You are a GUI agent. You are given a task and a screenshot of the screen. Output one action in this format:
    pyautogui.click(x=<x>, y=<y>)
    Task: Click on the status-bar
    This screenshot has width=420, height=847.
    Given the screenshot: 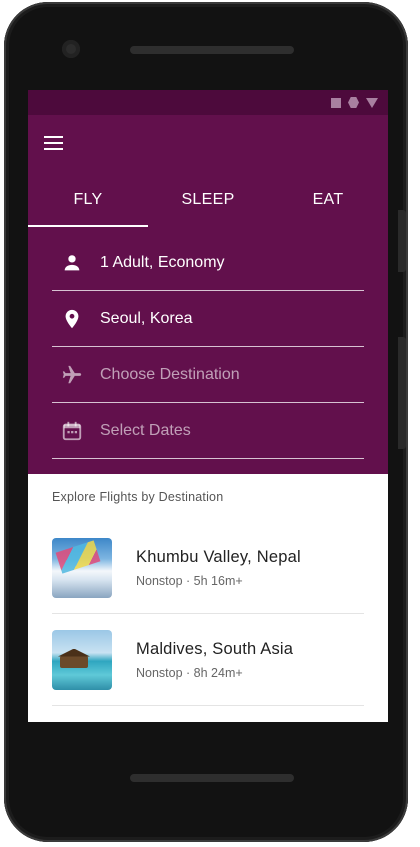 What is the action you would take?
    pyautogui.click(x=208, y=102)
    